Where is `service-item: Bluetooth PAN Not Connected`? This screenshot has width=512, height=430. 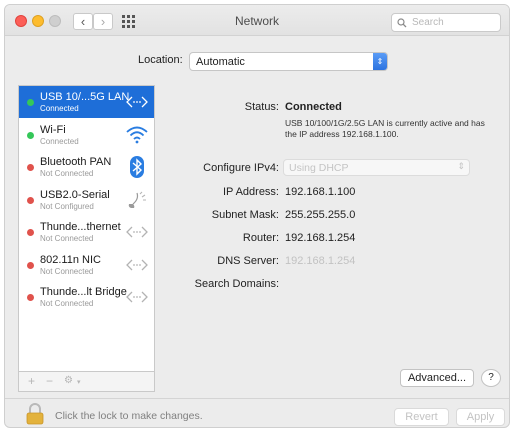 service-item: Bluetooth PAN Not Connected is located at coordinates (86, 167).